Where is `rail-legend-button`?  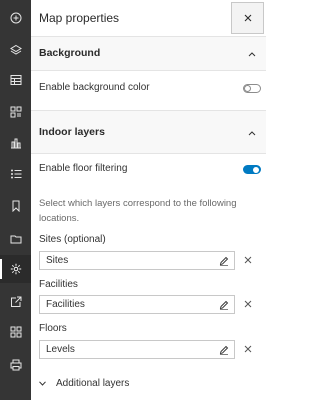
rail-legend-button is located at coordinates (15, 174).